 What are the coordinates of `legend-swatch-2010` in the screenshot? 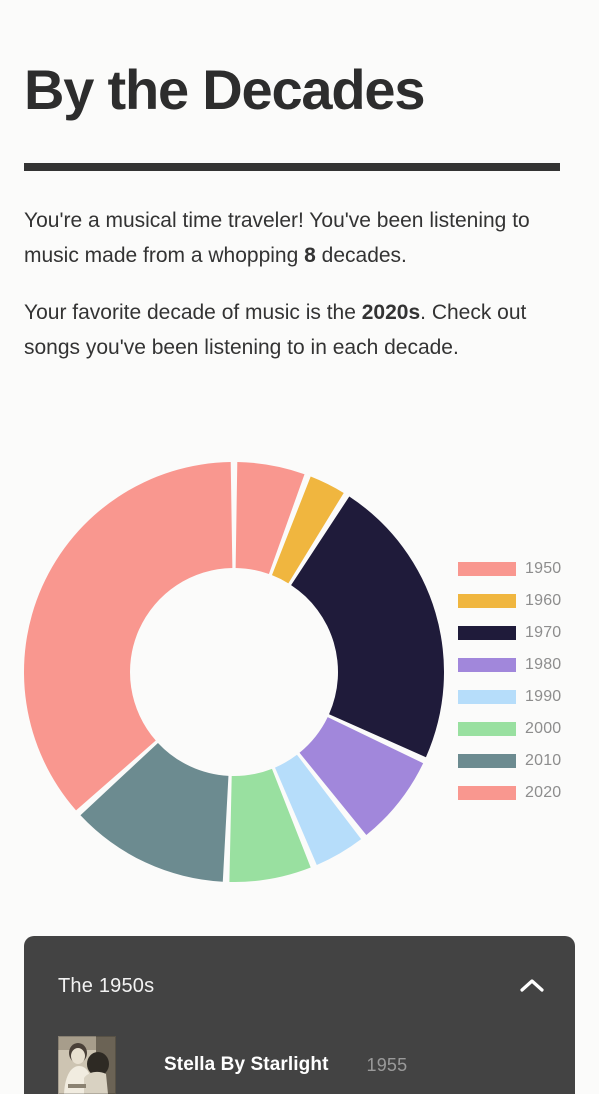 It's located at (487, 761).